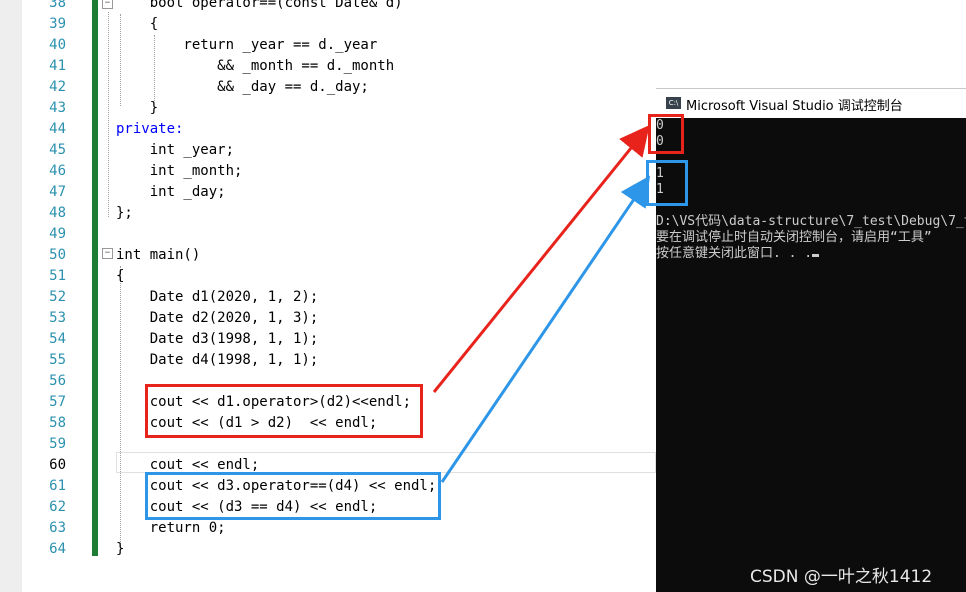 The width and height of the screenshot is (966, 592). What do you see at coordinates (95, 278) in the screenshot?
I see `change-indicator-bar` at bounding box center [95, 278].